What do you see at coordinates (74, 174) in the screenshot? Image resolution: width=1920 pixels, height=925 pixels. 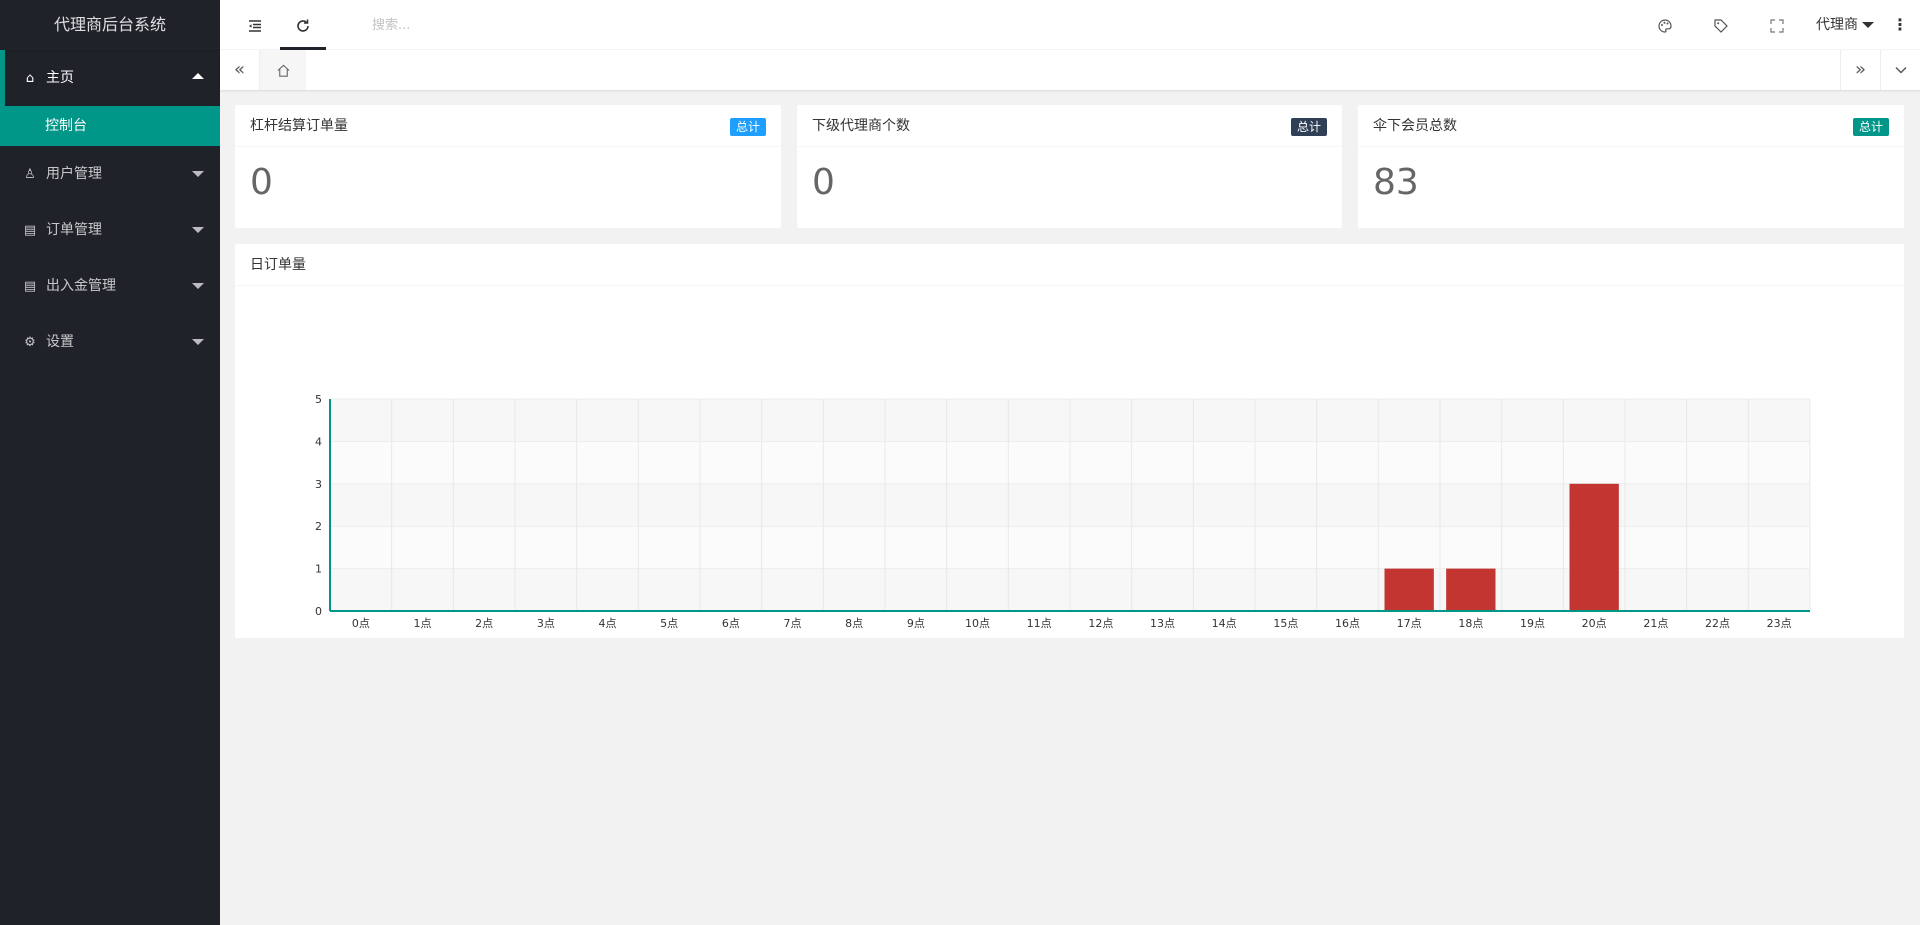 I see `nav-label-users: 用户管理` at bounding box center [74, 174].